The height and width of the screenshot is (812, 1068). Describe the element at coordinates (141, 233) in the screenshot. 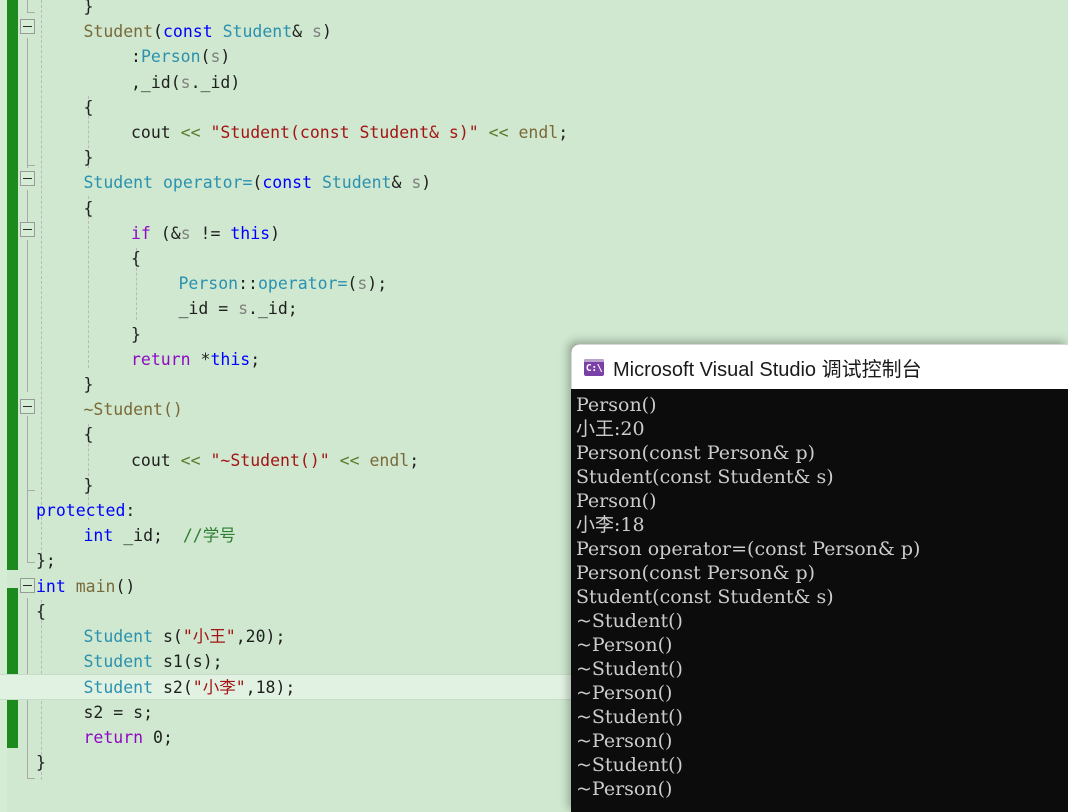

I see `code-token: if` at that location.